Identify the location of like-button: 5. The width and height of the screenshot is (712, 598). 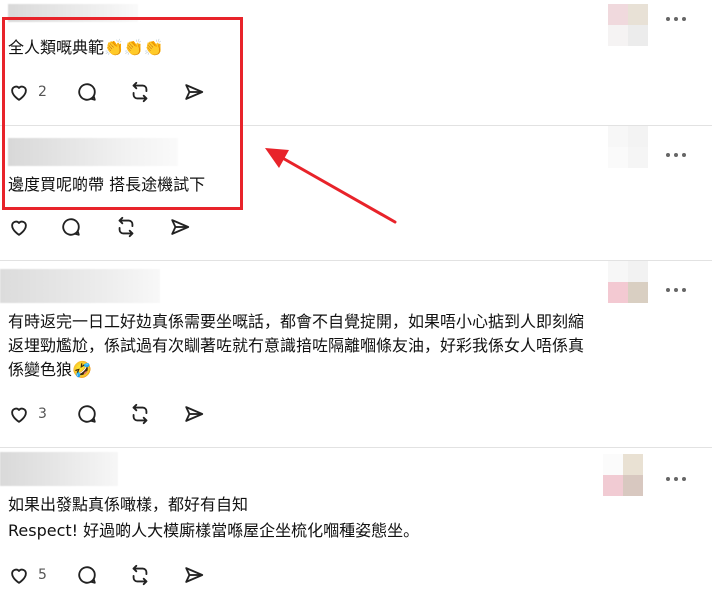
(27, 575).